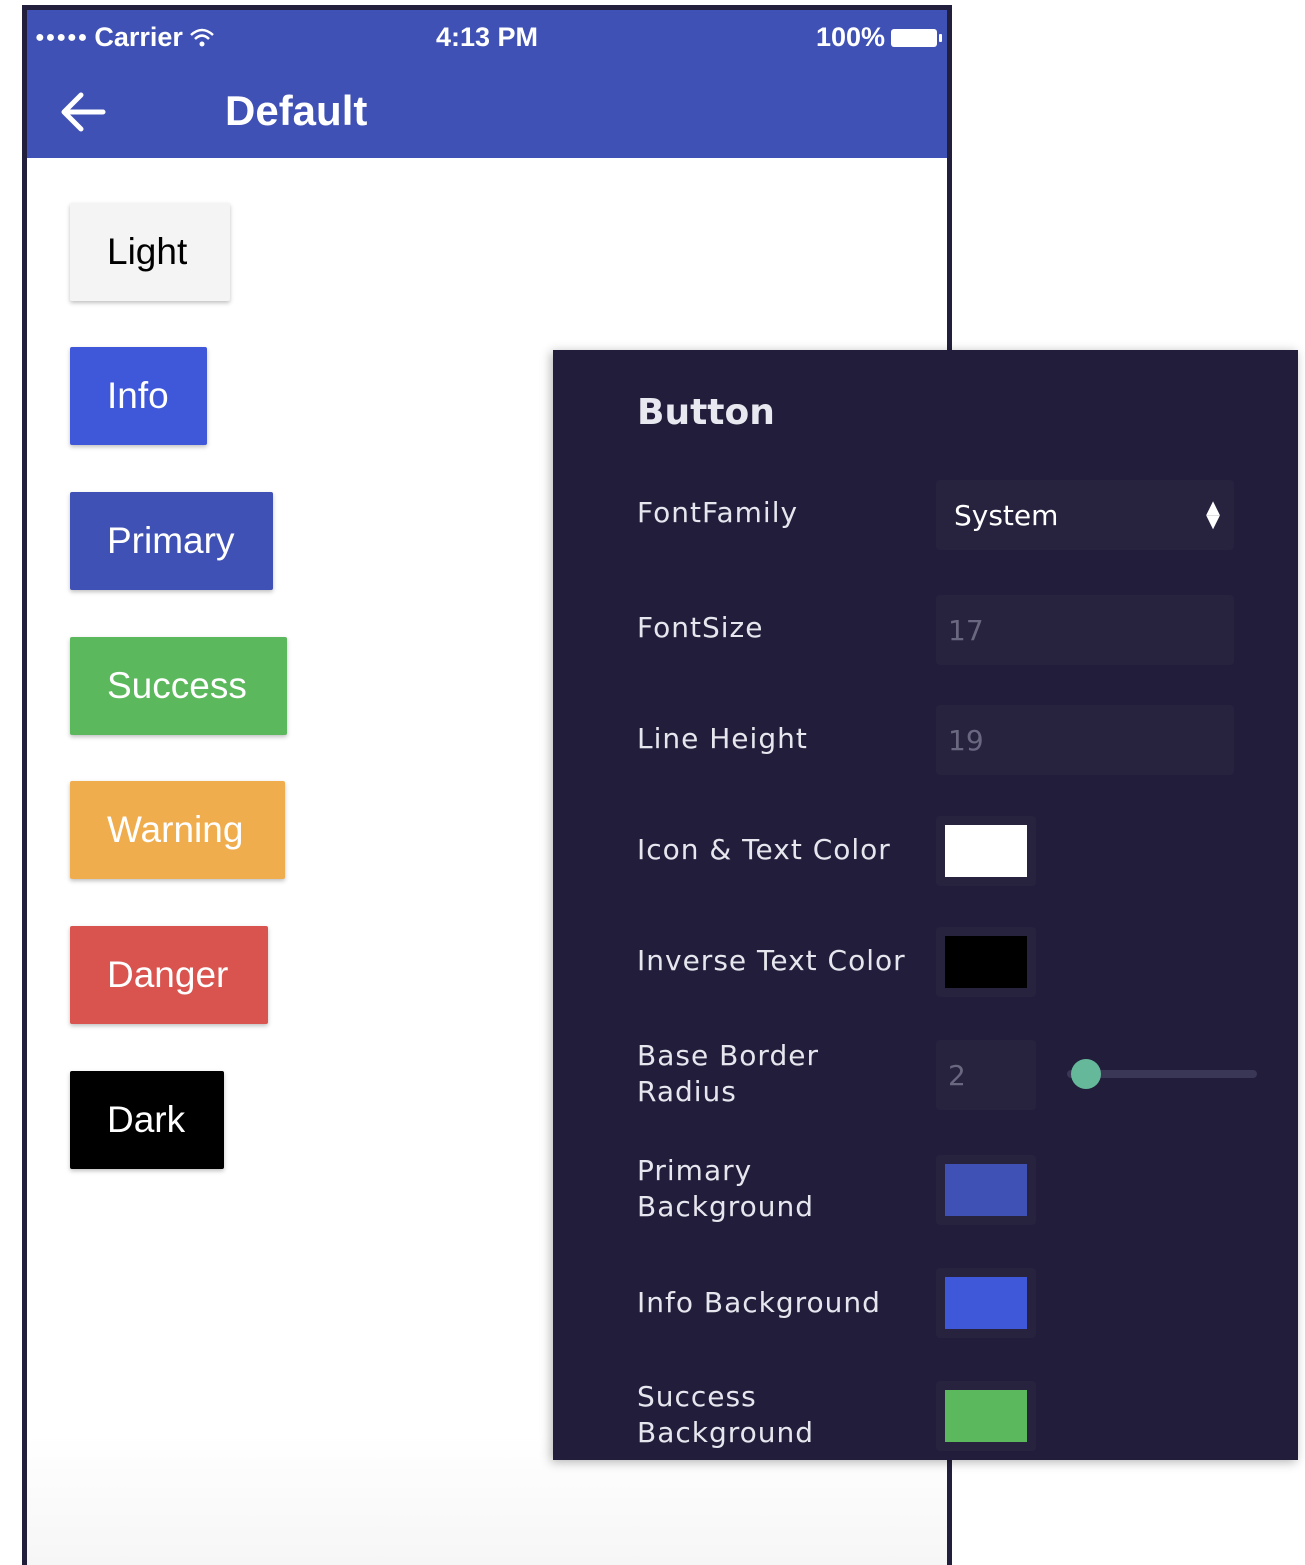 The image size is (1305, 1565). What do you see at coordinates (169, 975) in the screenshot?
I see `danger-button: Danger` at bounding box center [169, 975].